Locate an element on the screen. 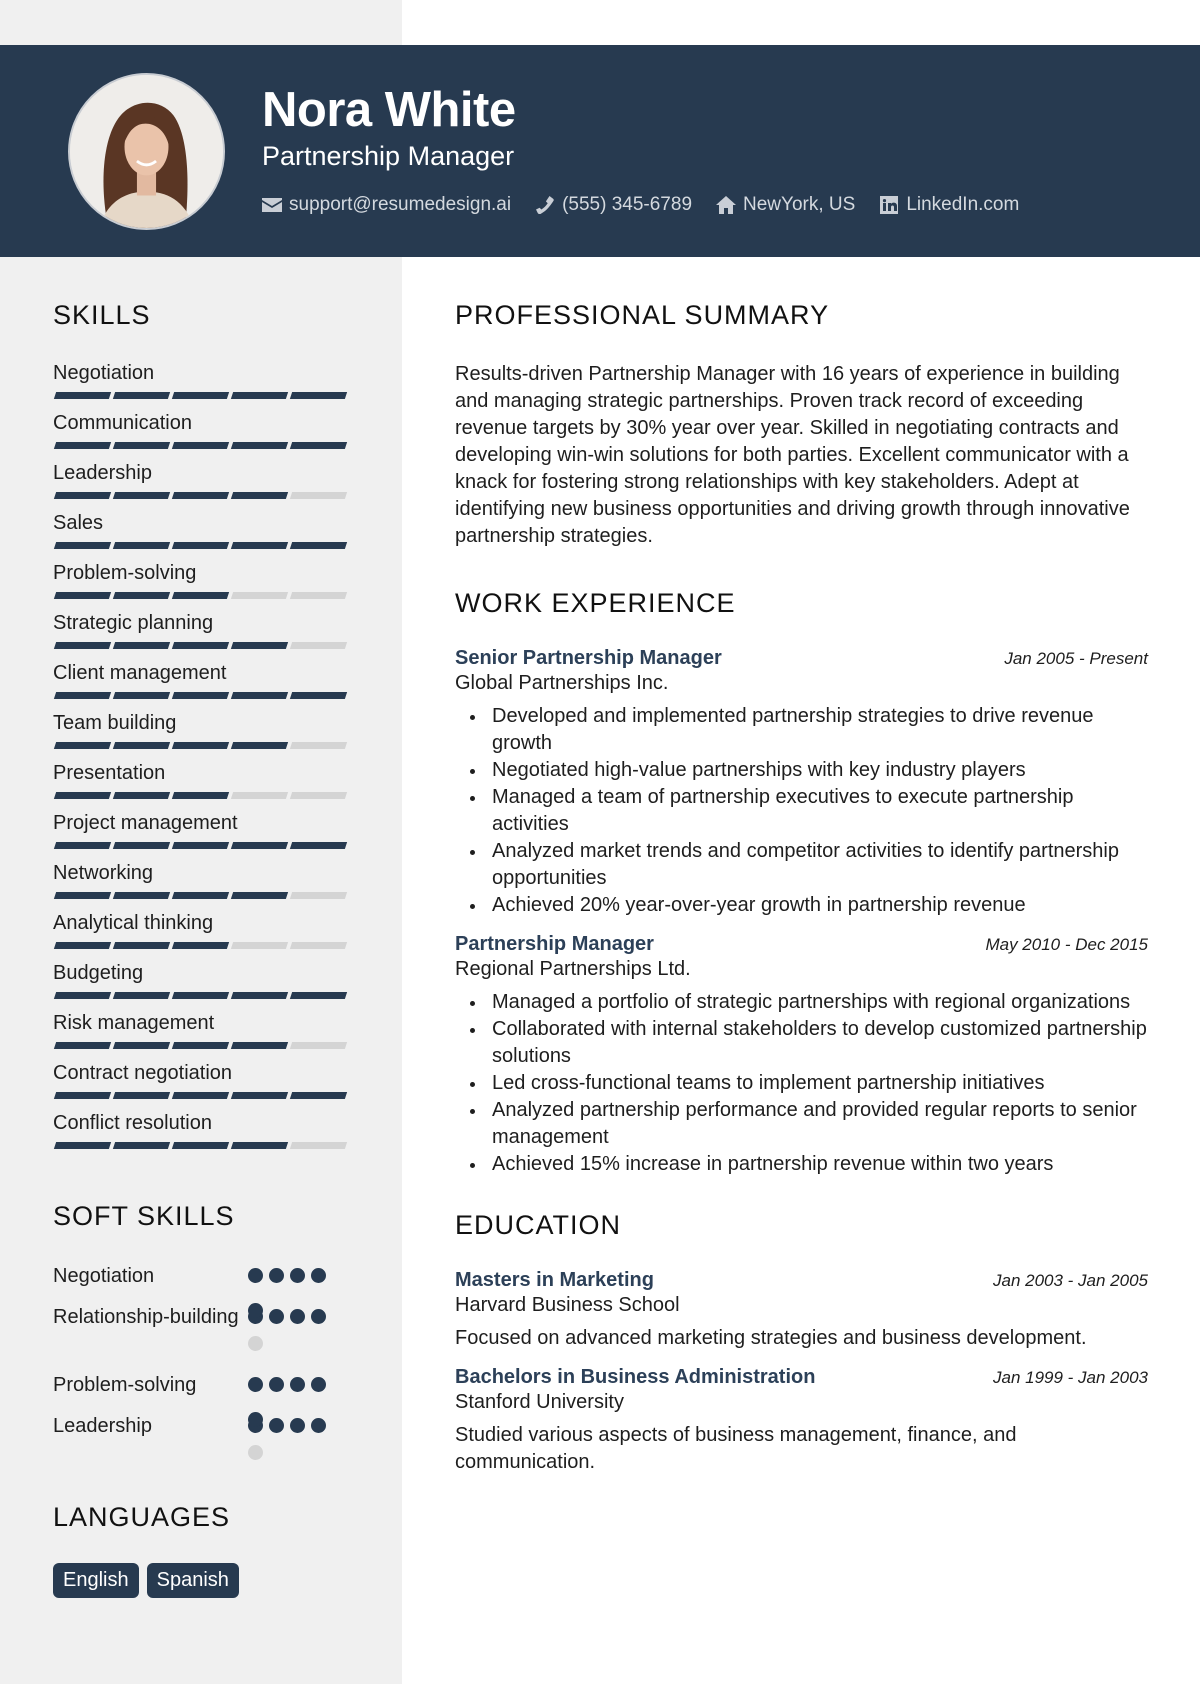 Image resolution: width=1200 pixels, height=1684 pixels. soft-skill-item: Negotiation is located at coordinates (203, 1278).